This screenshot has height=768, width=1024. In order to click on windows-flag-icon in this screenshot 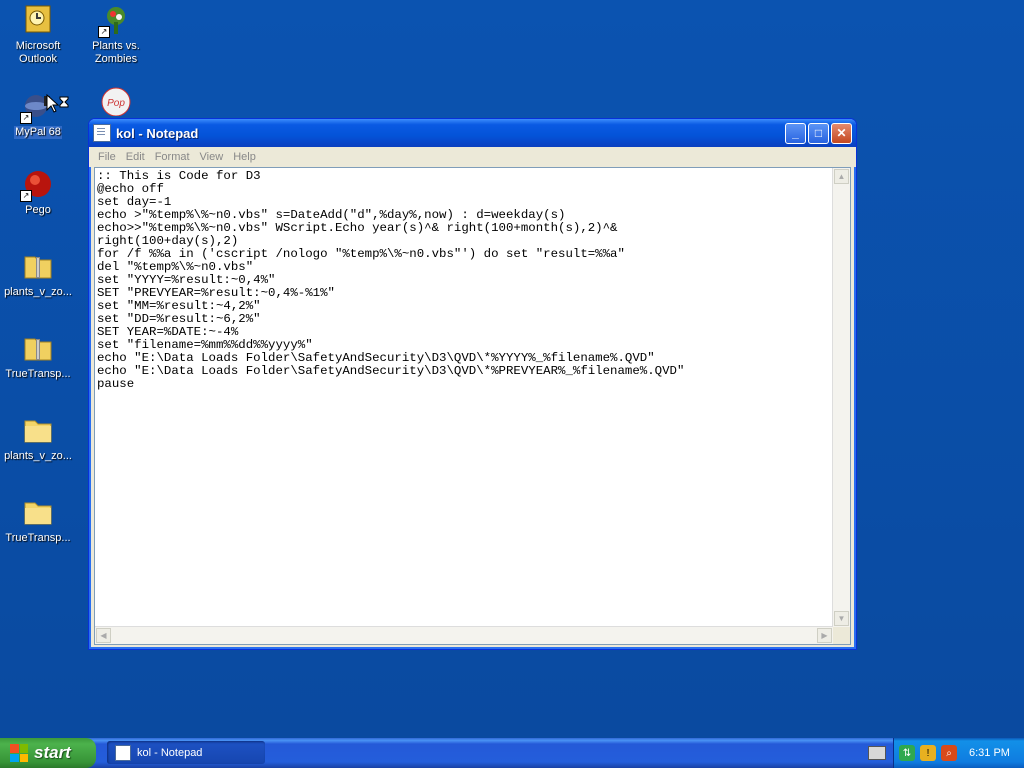, I will do `click(19, 753)`.